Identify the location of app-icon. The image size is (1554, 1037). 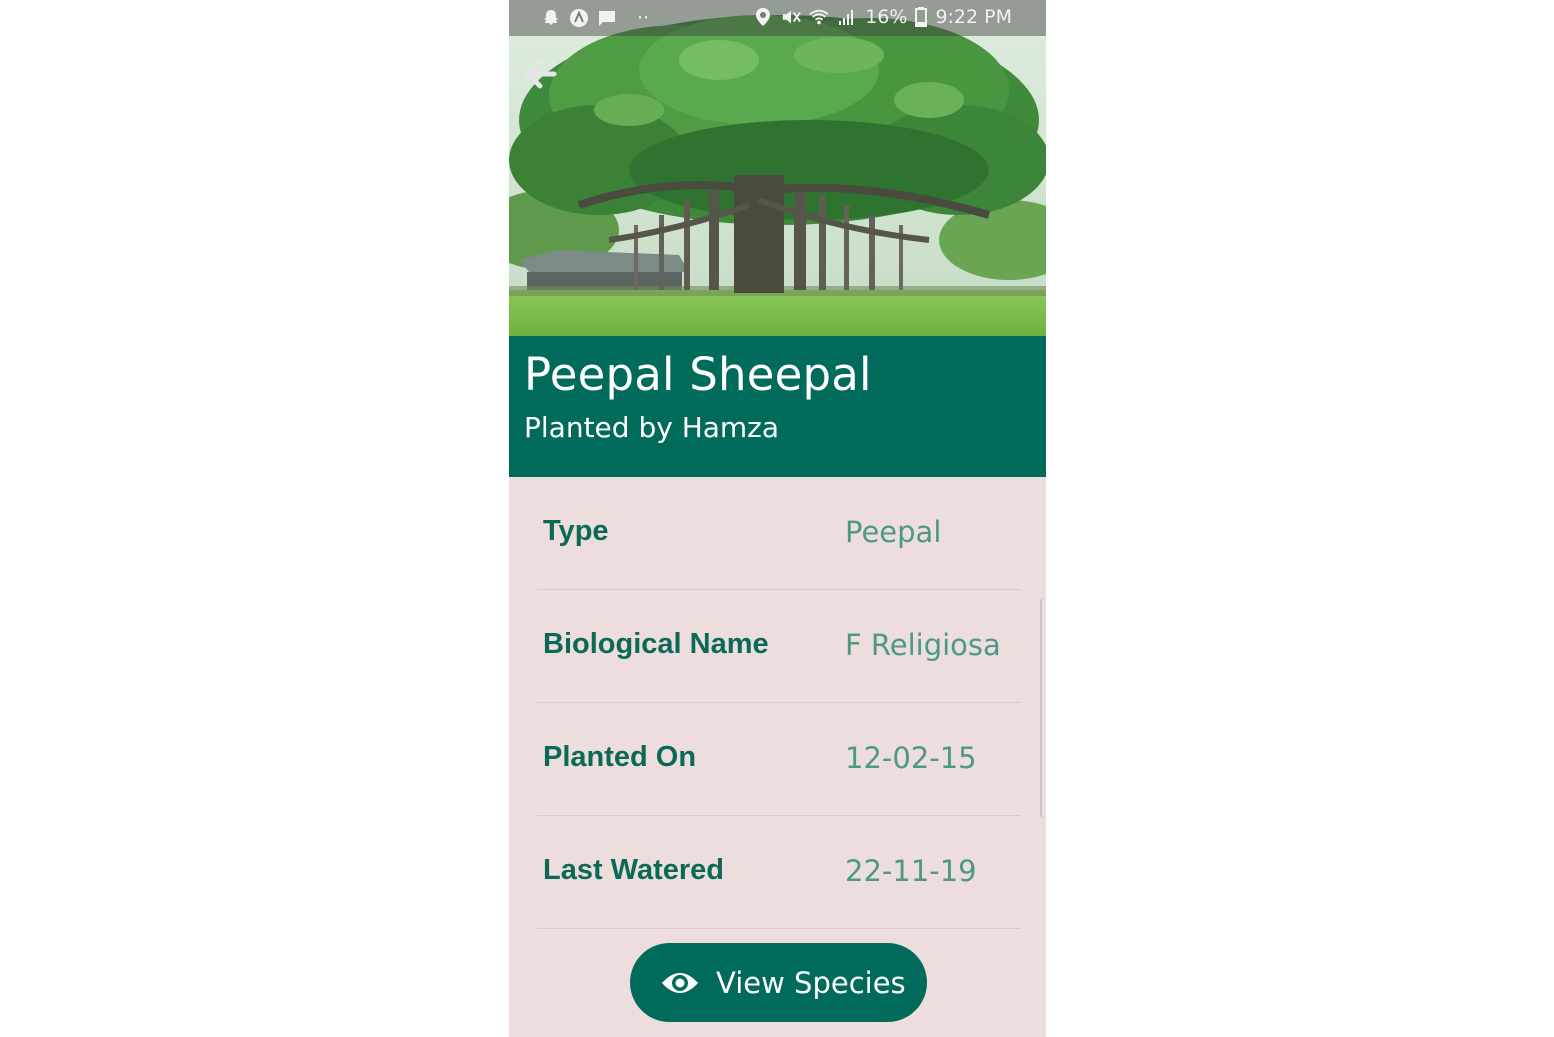
(579, 18).